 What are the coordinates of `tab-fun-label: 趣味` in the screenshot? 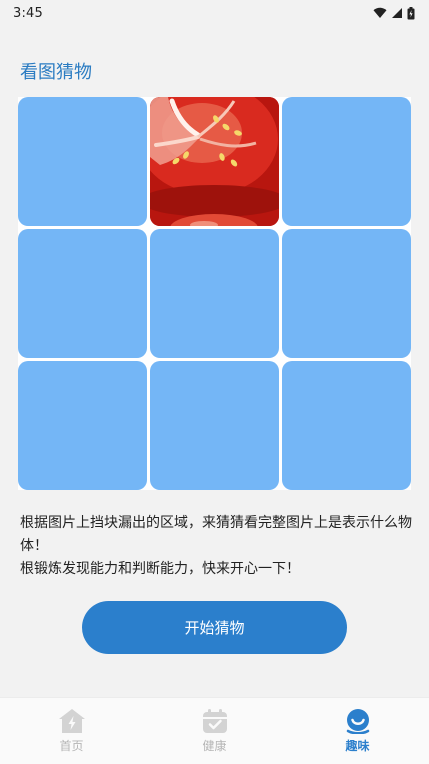 It's located at (357, 746).